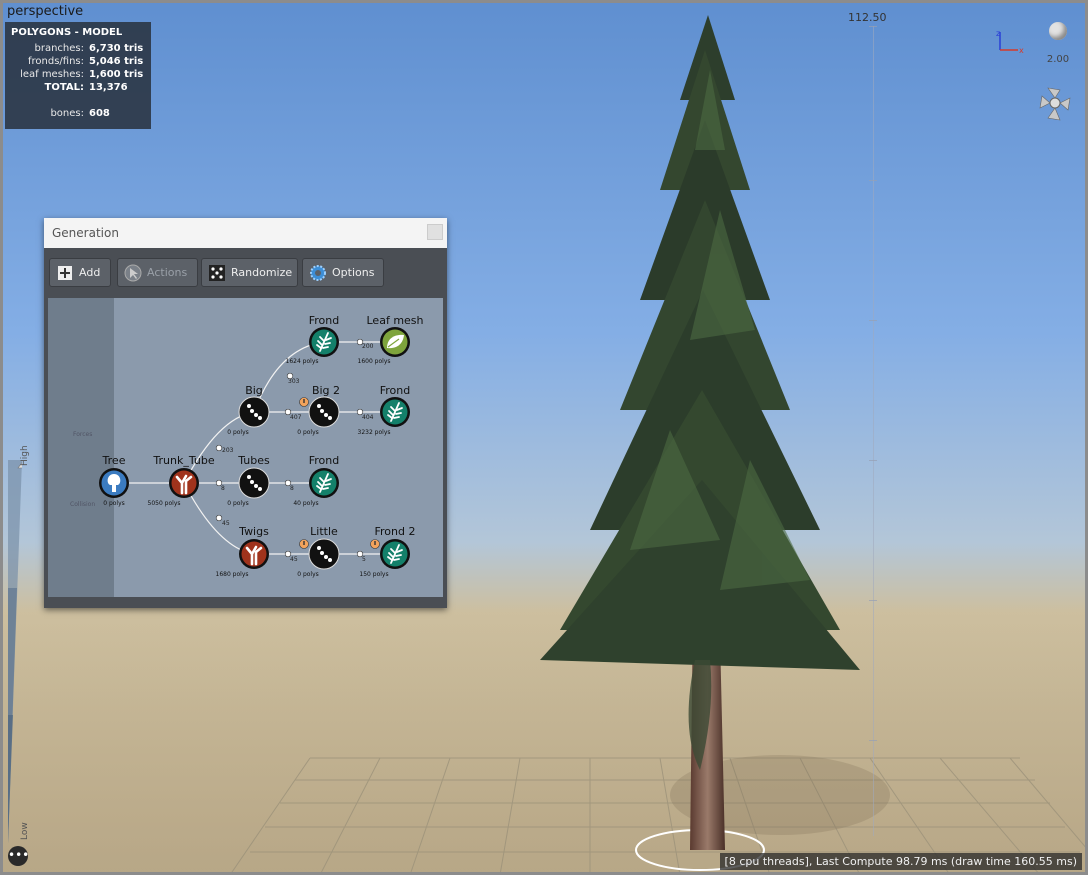  I want to click on actions-label: Actions, so click(167, 272).